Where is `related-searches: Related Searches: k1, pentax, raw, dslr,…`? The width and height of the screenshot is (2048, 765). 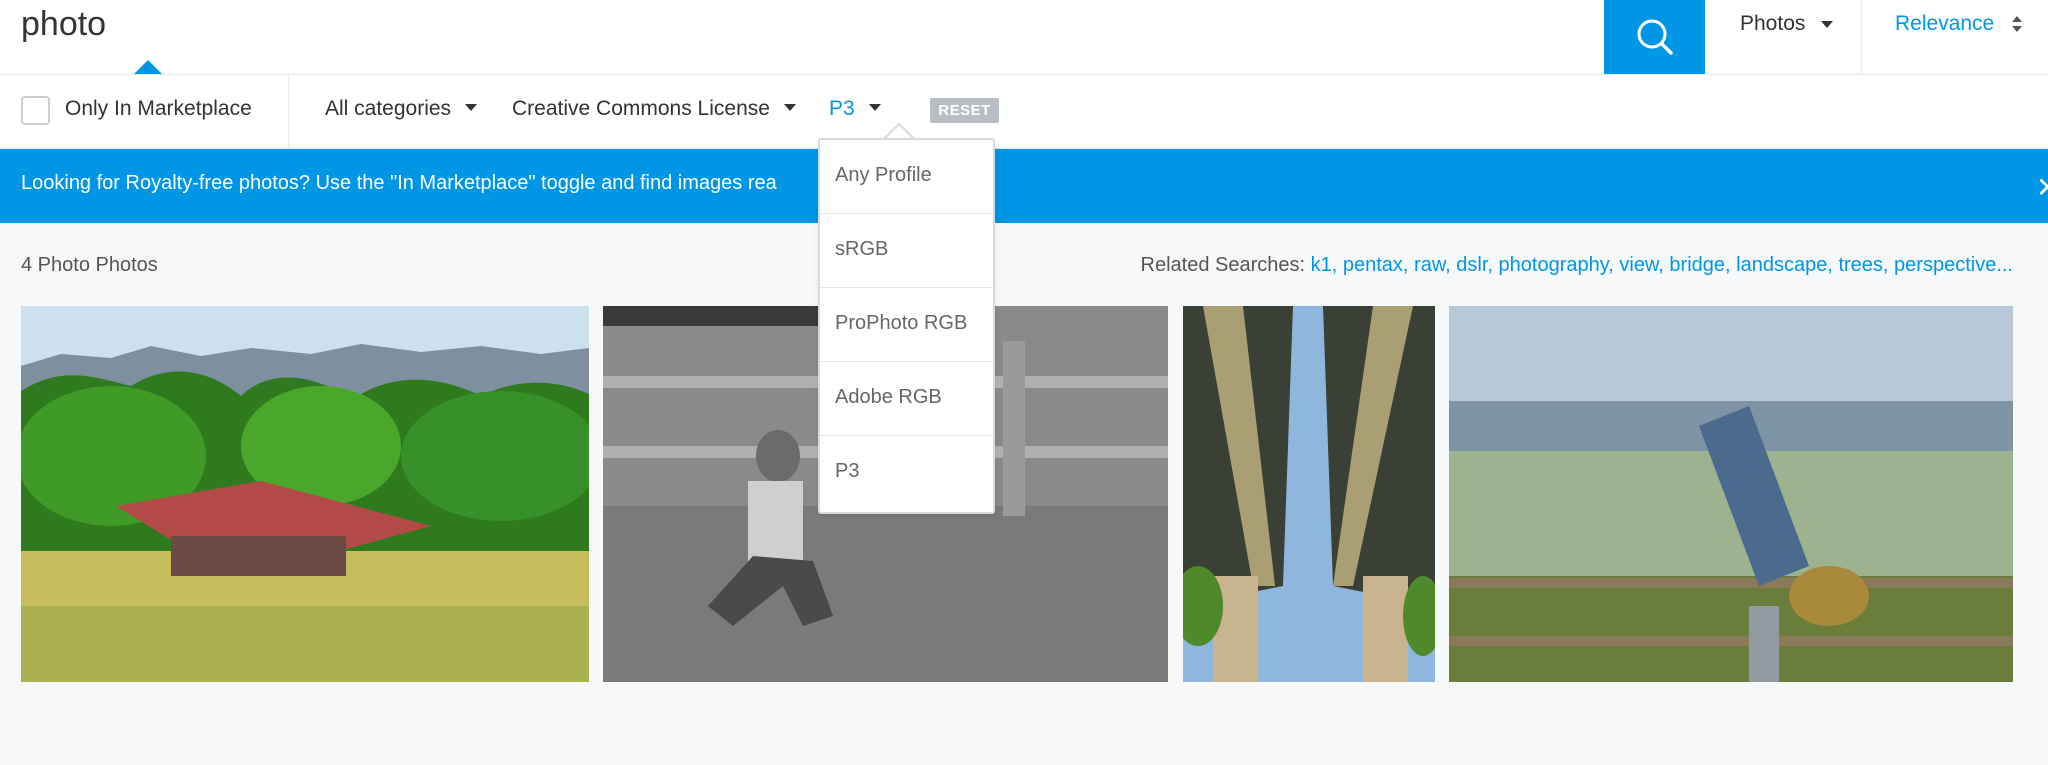
related-searches: Related Searches: k1, pentax, raw, dslr,… is located at coordinates (1577, 265).